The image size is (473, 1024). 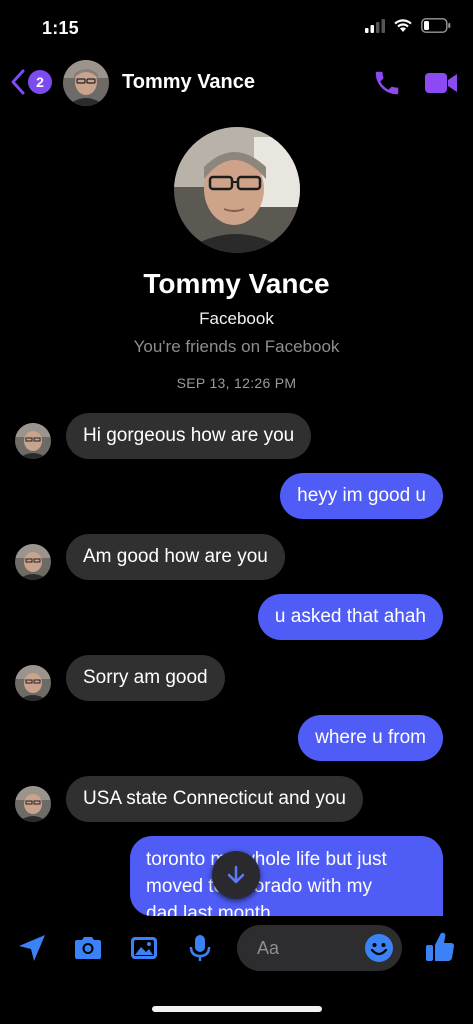 I want to click on back-chevron-icon, so click(x=18, y=82).